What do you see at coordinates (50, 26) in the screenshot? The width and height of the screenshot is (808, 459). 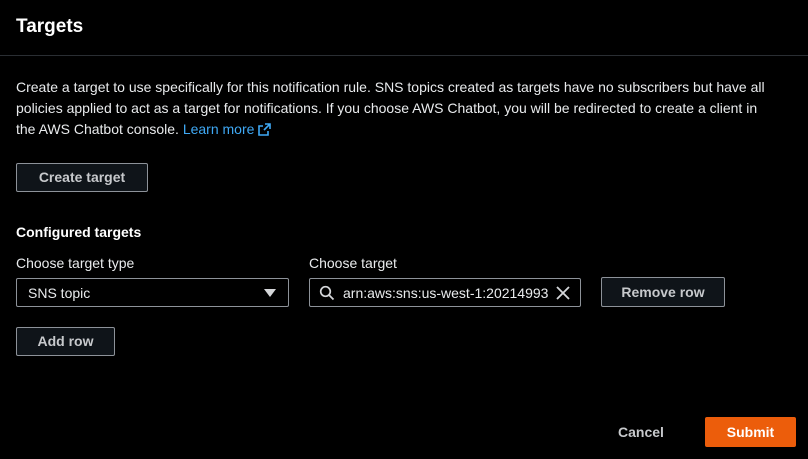 I see `modal-title: Targets` at bounding box center [50, 26].